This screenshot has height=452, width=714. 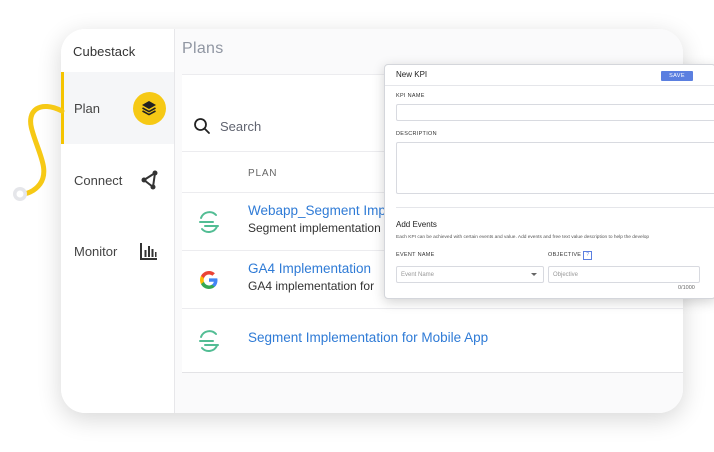 I want to click on sidebar-item-monitor: Monitor, so click(x=117, y=251).